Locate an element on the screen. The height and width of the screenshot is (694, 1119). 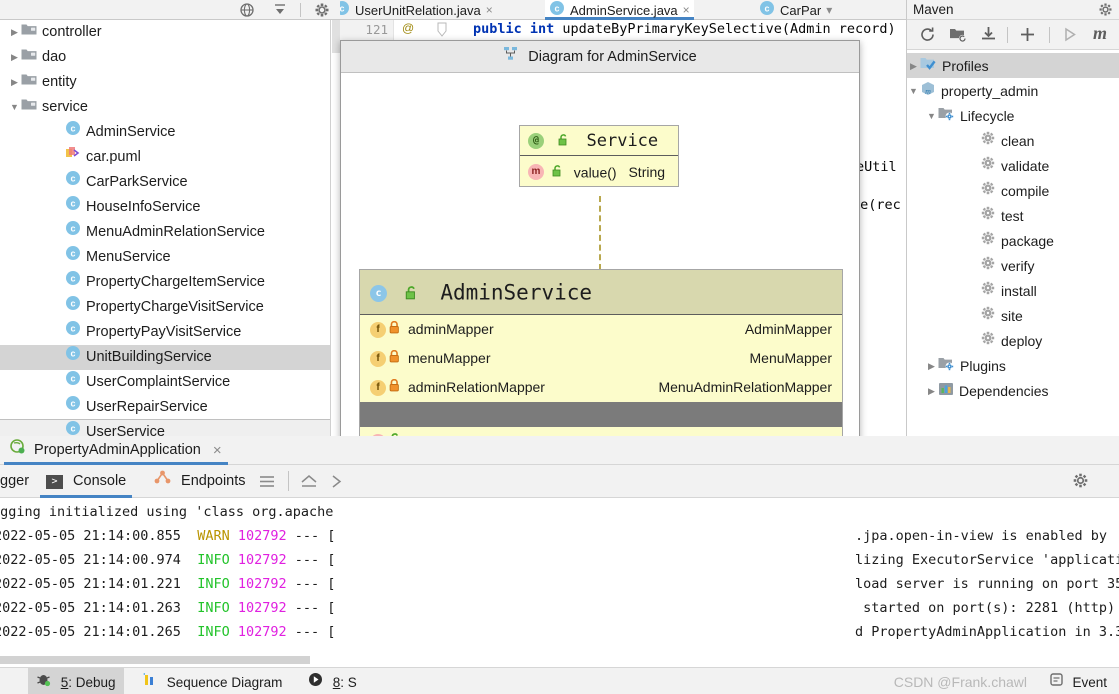
editor-tab-userunitrelation-java: c UserUnitRelation.java × is located at coordinates (418, 10).